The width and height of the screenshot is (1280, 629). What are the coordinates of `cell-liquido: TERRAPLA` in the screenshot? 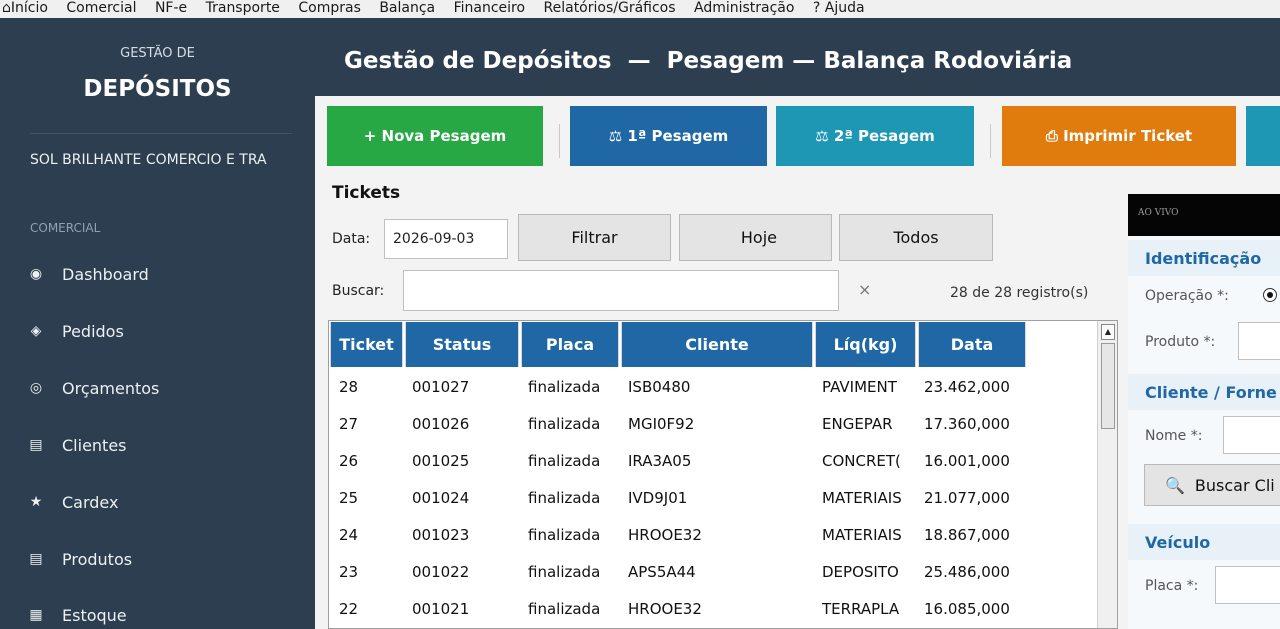 It's located at (861, 609).